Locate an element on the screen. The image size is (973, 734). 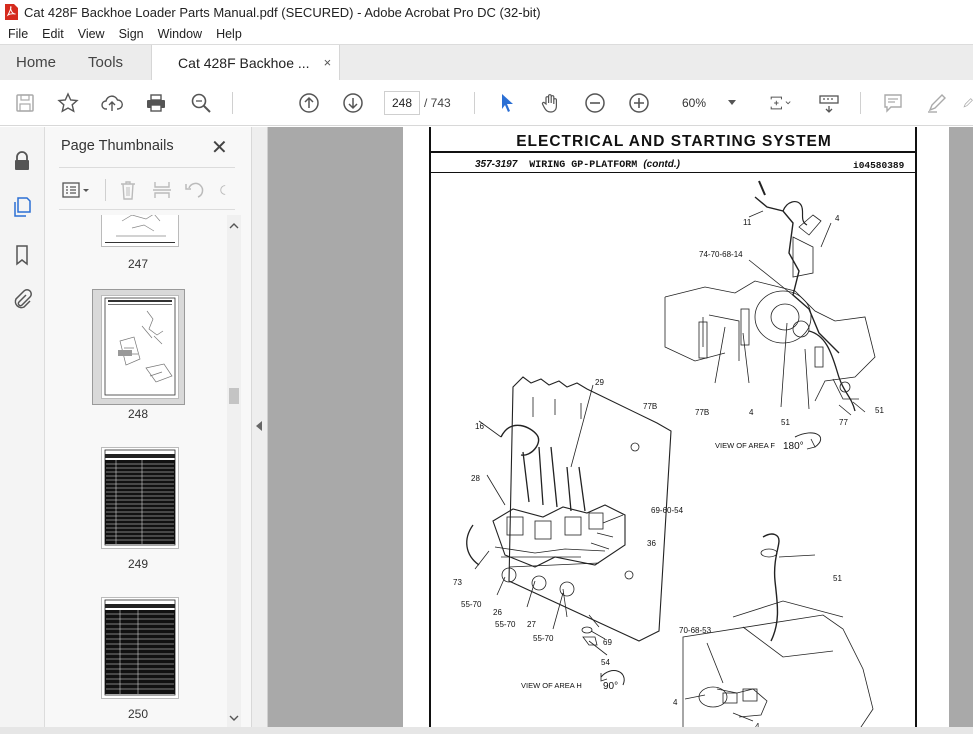
delete-pages-button is located at coordinates (128, 190).